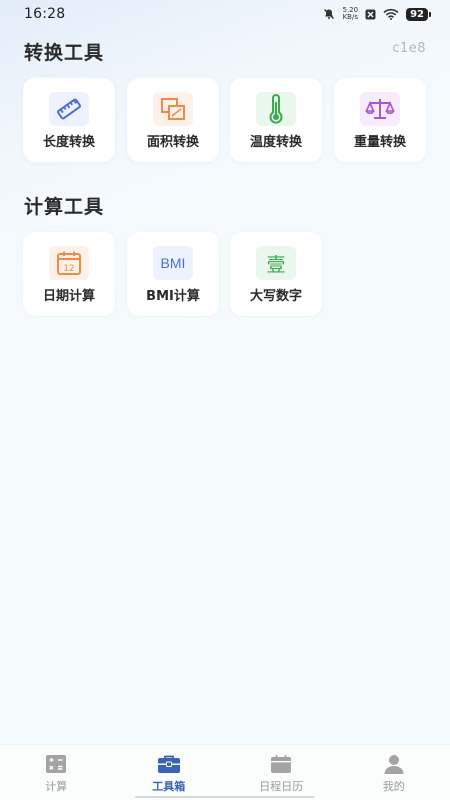  I want to click on tool-label: 温度转换, so click(275, 142).